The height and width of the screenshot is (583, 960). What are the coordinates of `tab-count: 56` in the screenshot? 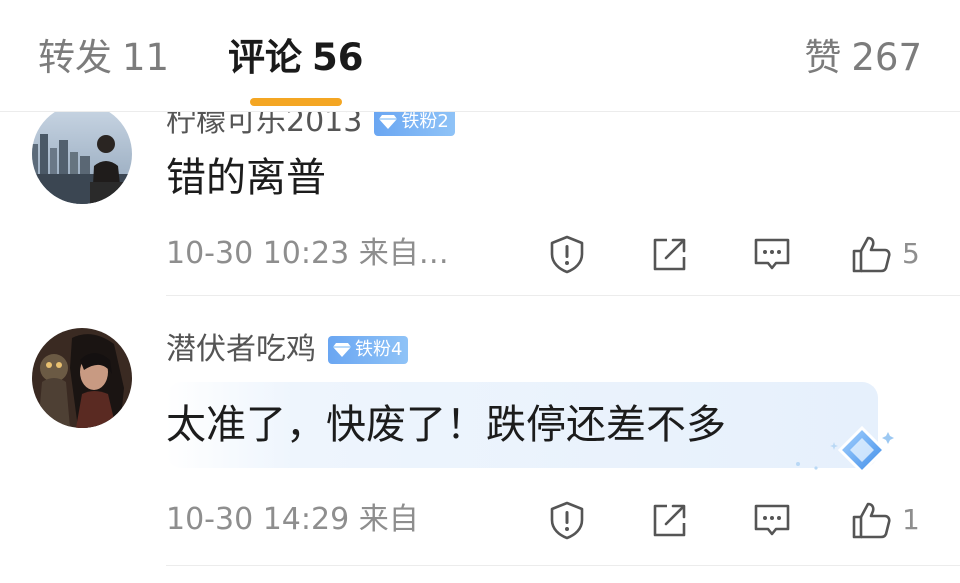 It's located at (338, 57).